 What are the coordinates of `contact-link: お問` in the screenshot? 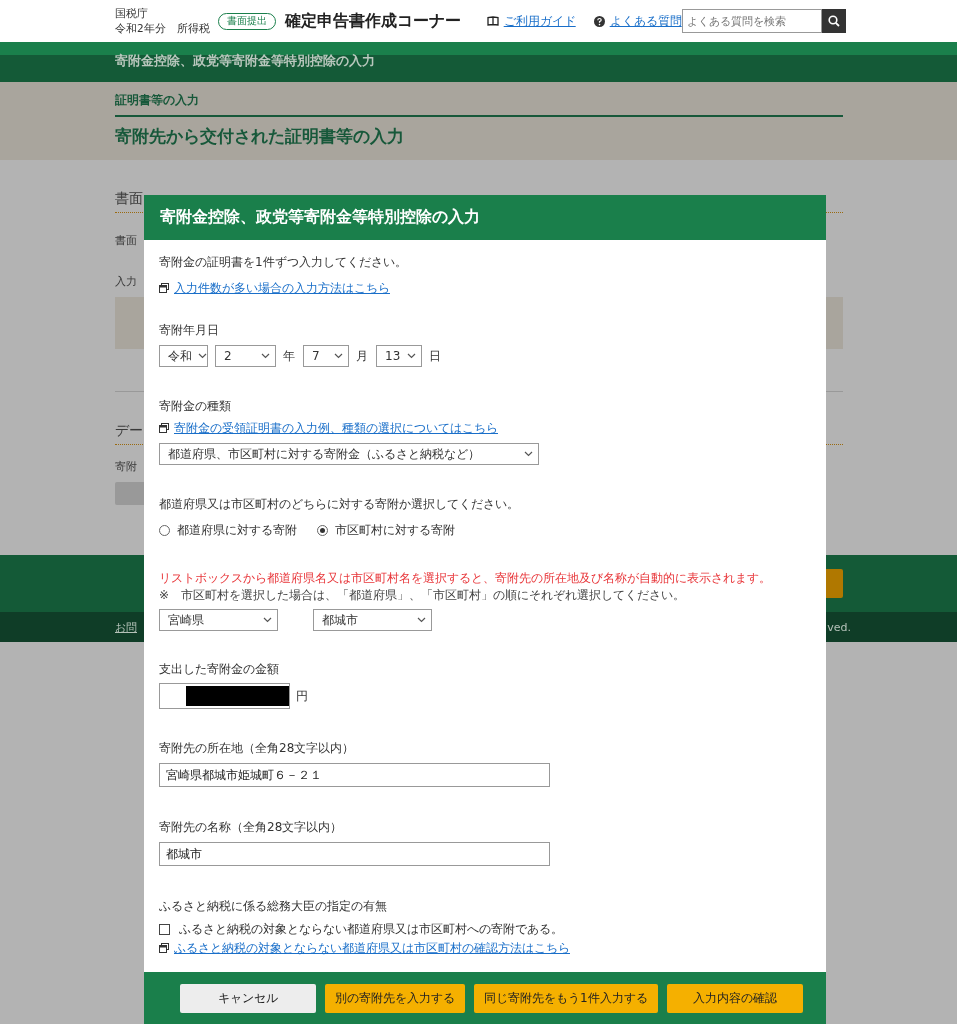 It's located at (126, 627).